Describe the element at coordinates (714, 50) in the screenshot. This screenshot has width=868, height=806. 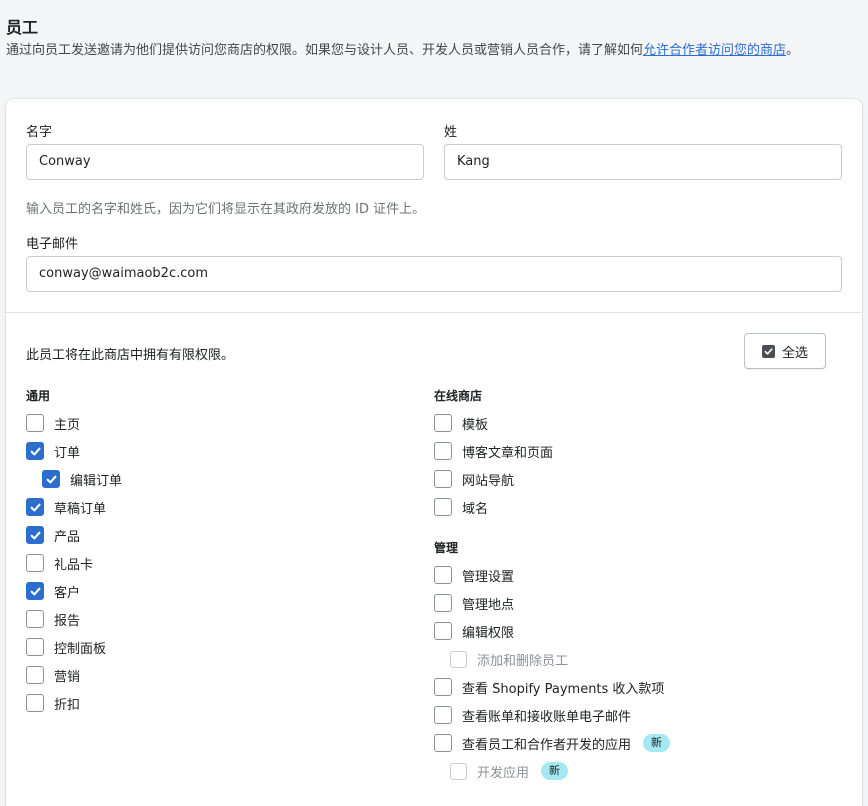
I see `collaborator-access-link: 允许合作者访问您的商店` at that location.